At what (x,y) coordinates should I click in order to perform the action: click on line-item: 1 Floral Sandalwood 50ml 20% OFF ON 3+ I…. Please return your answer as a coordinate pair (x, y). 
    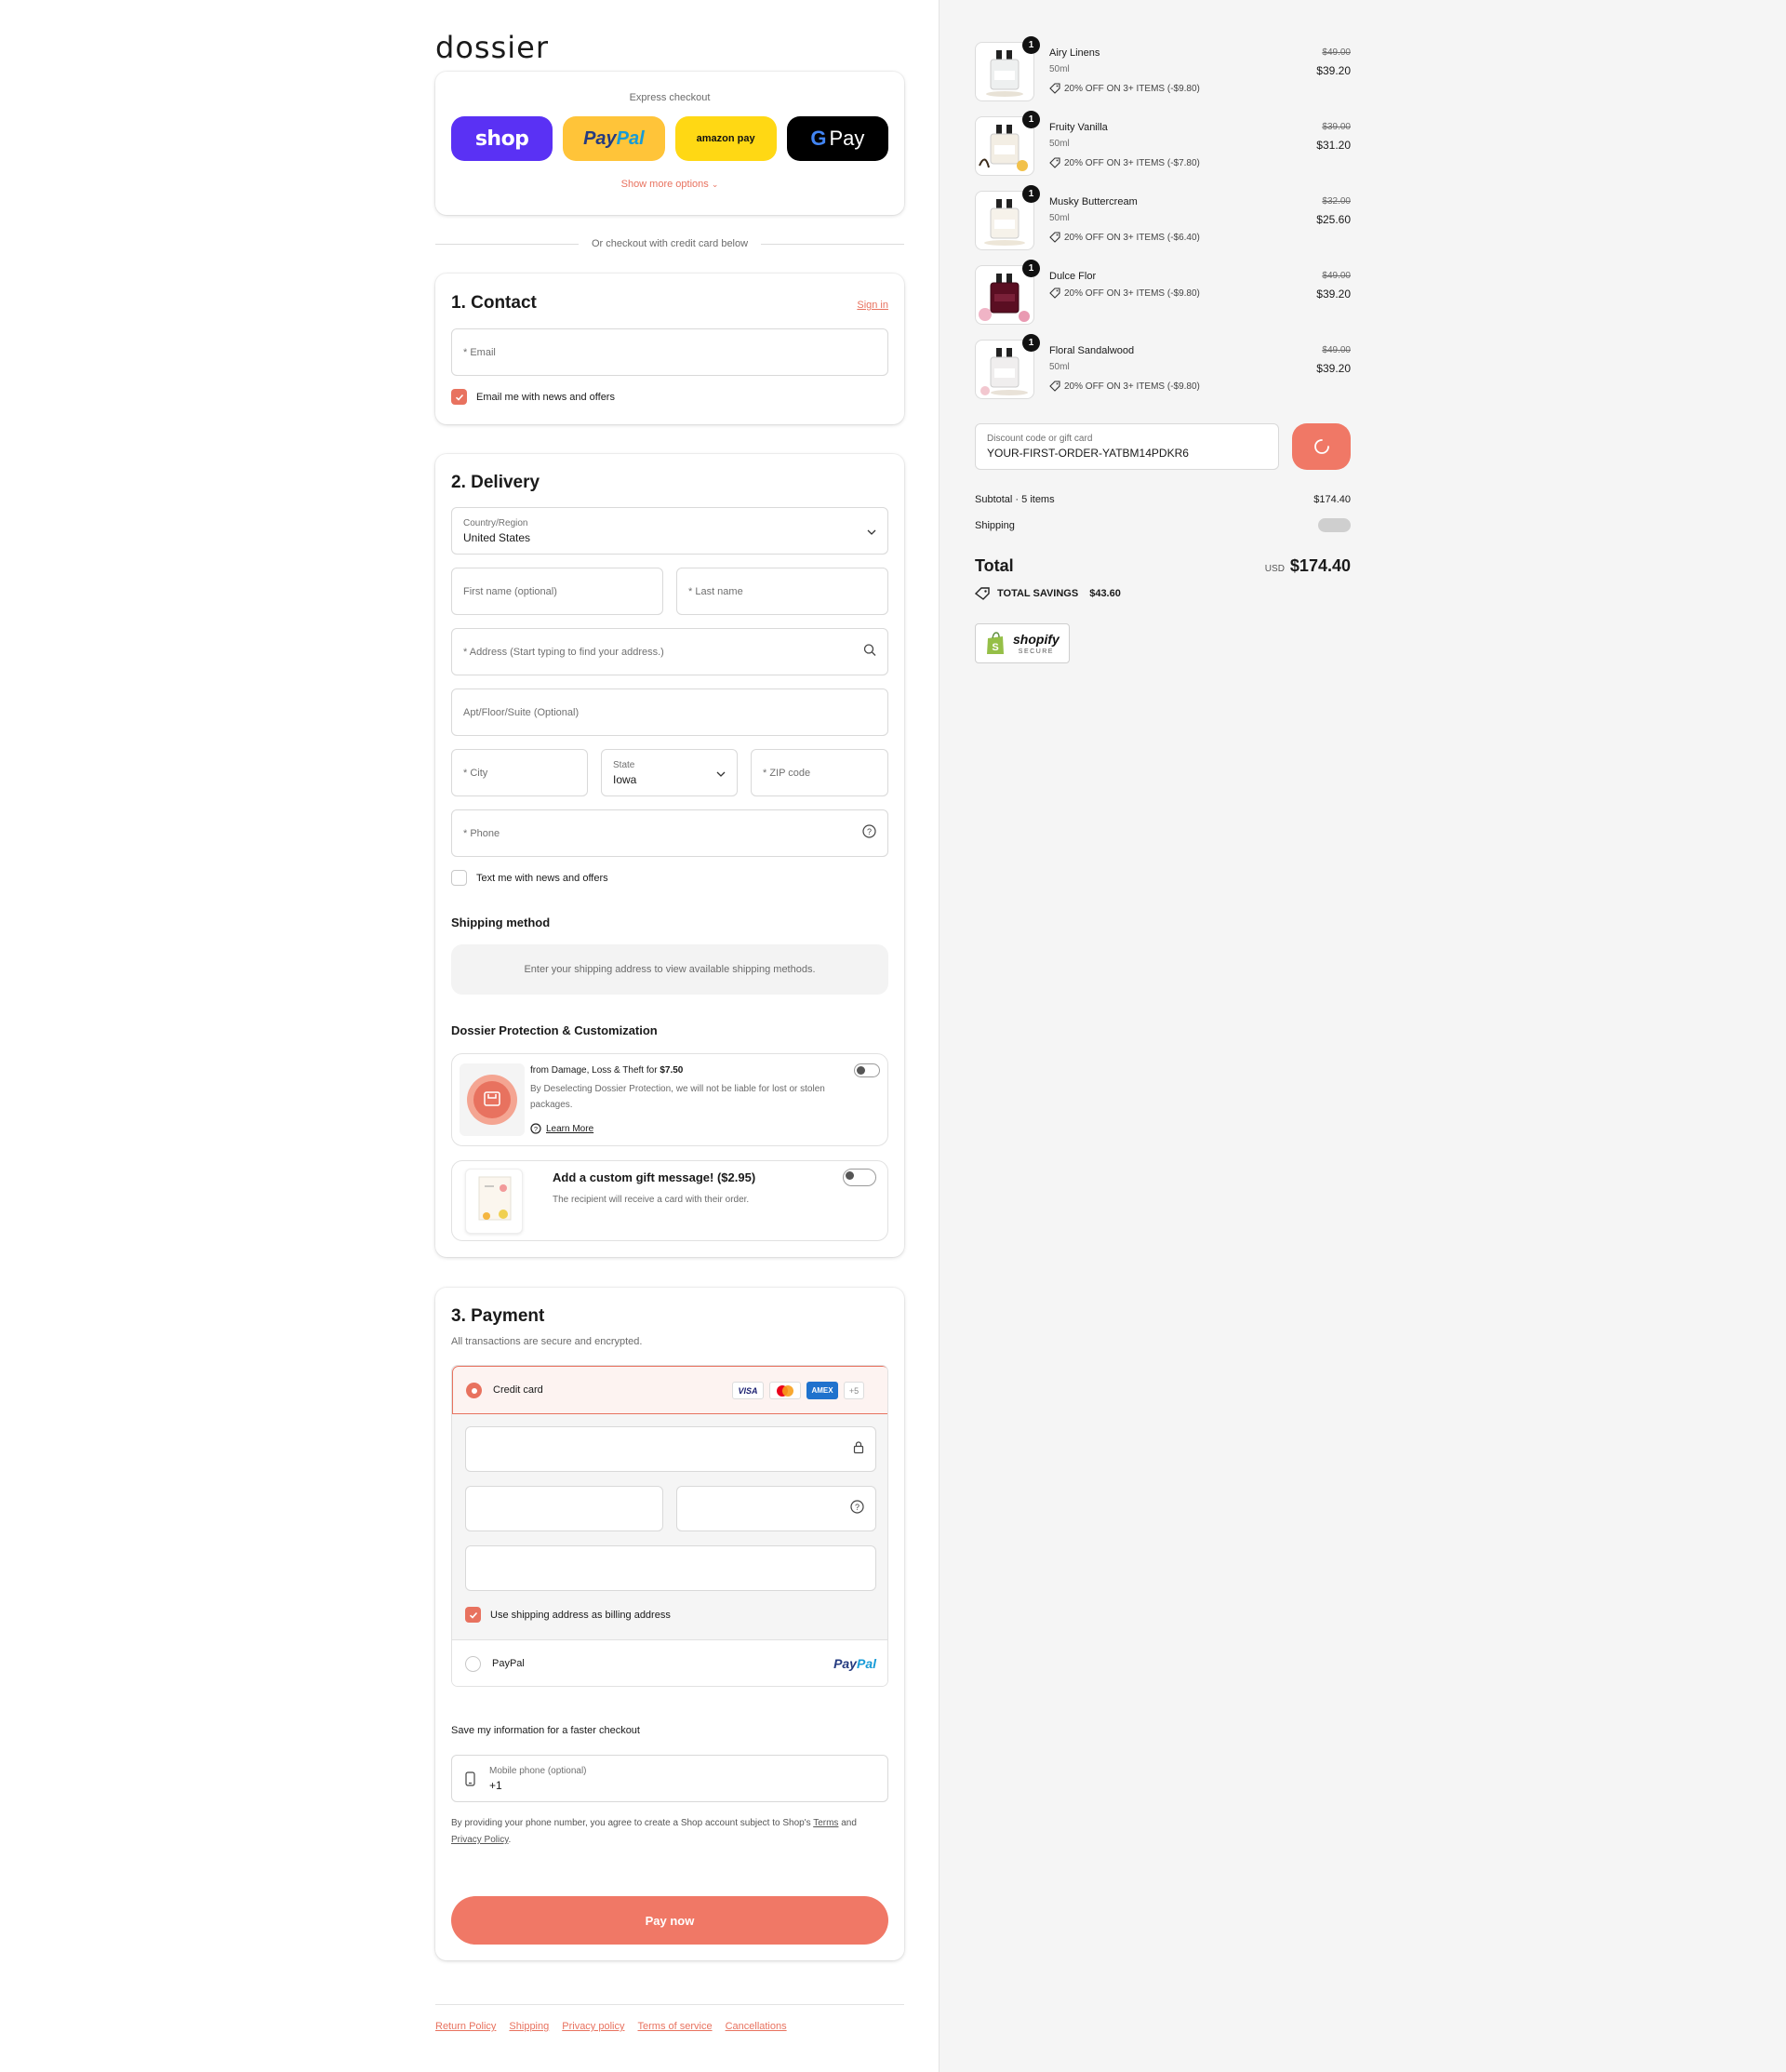
    Looking at the image, I should click on (1163, 367).